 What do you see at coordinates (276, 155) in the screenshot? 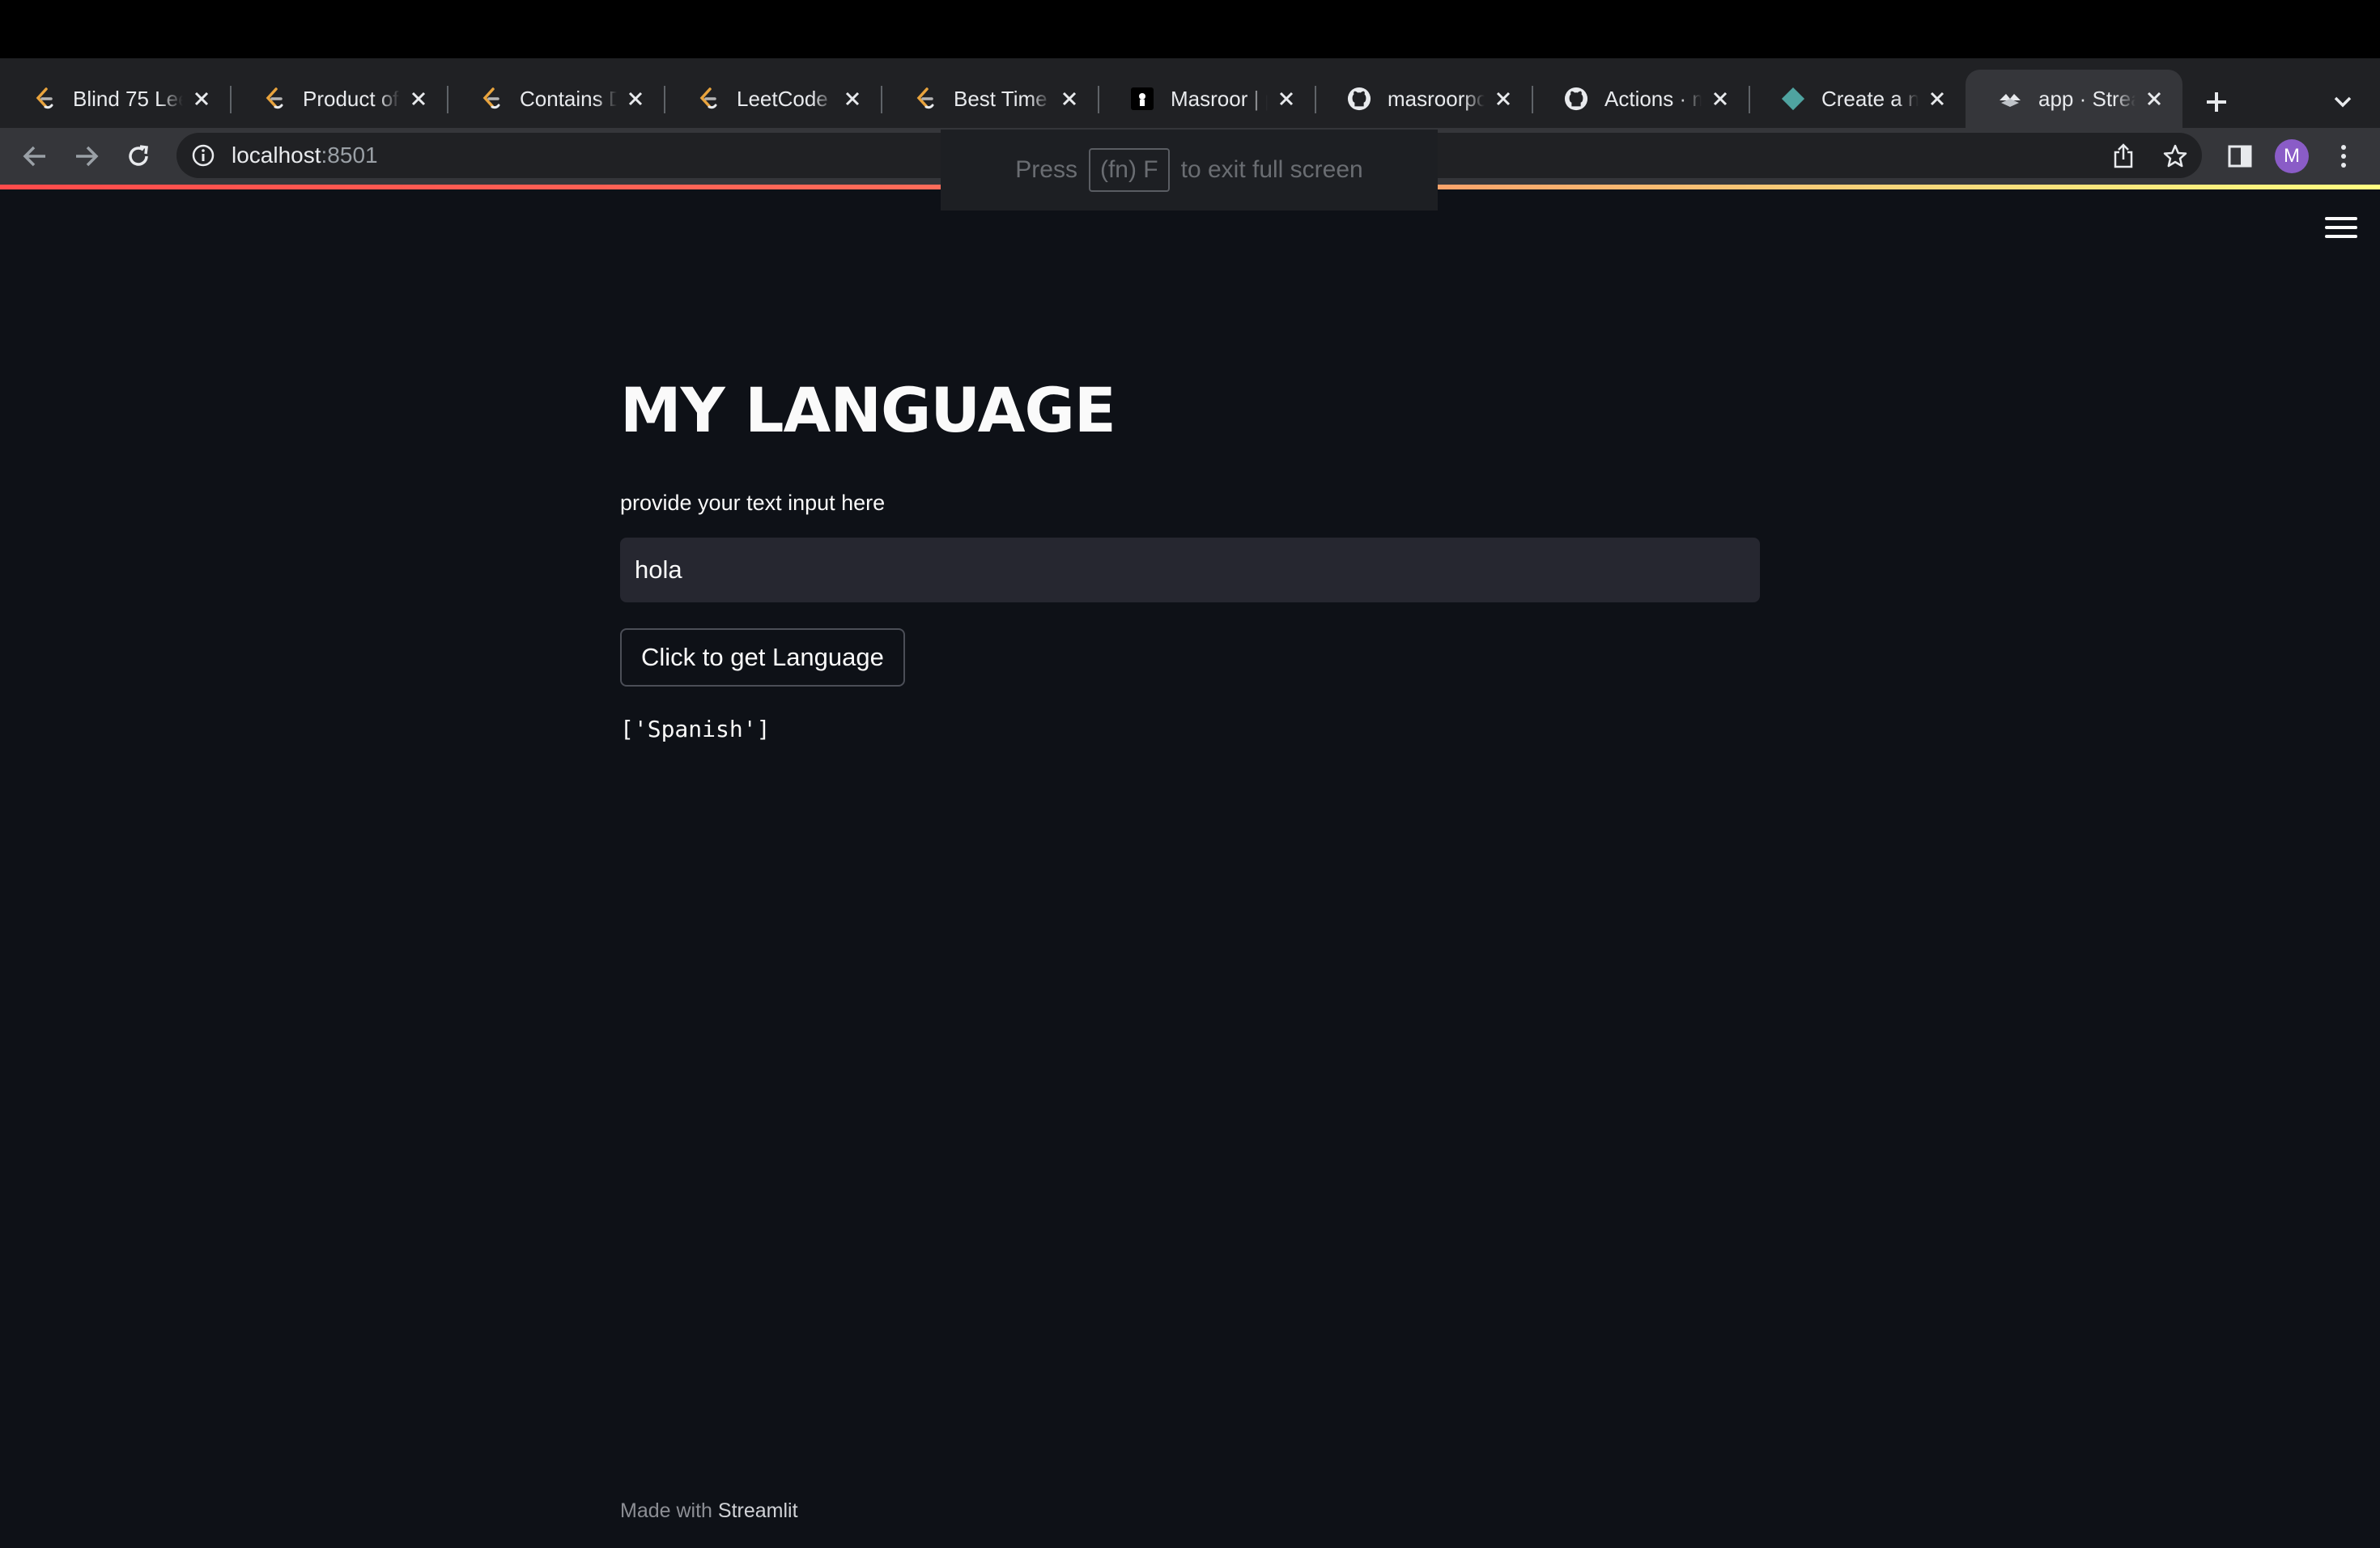
I see `url-host: localhost` at bounding box center [276, 155].